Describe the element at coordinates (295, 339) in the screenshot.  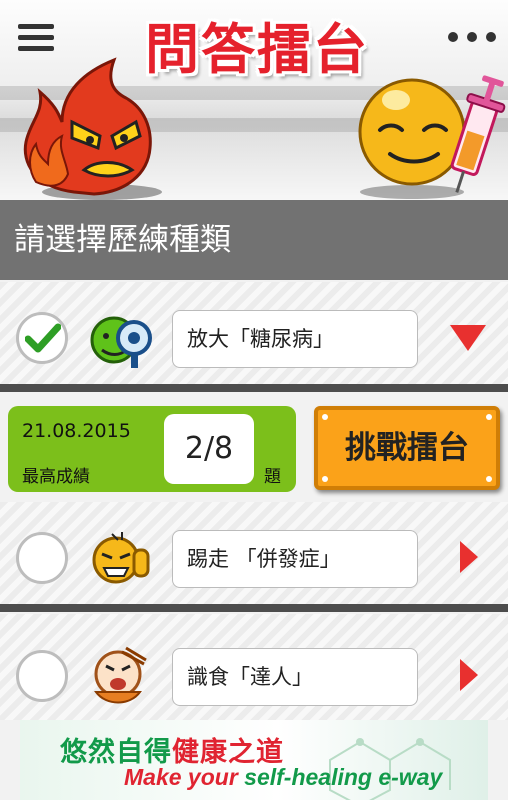
I see `category-label: 放大「糖尿病」` at that location.